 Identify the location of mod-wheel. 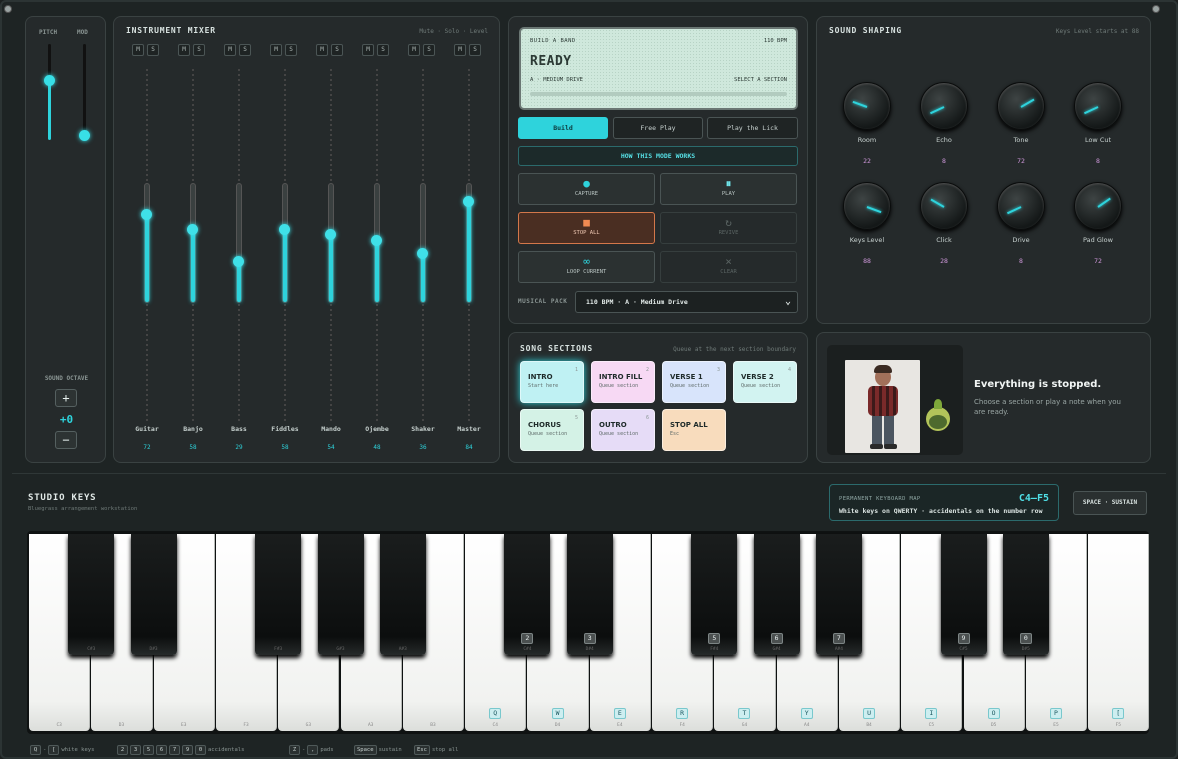
(84, 93).